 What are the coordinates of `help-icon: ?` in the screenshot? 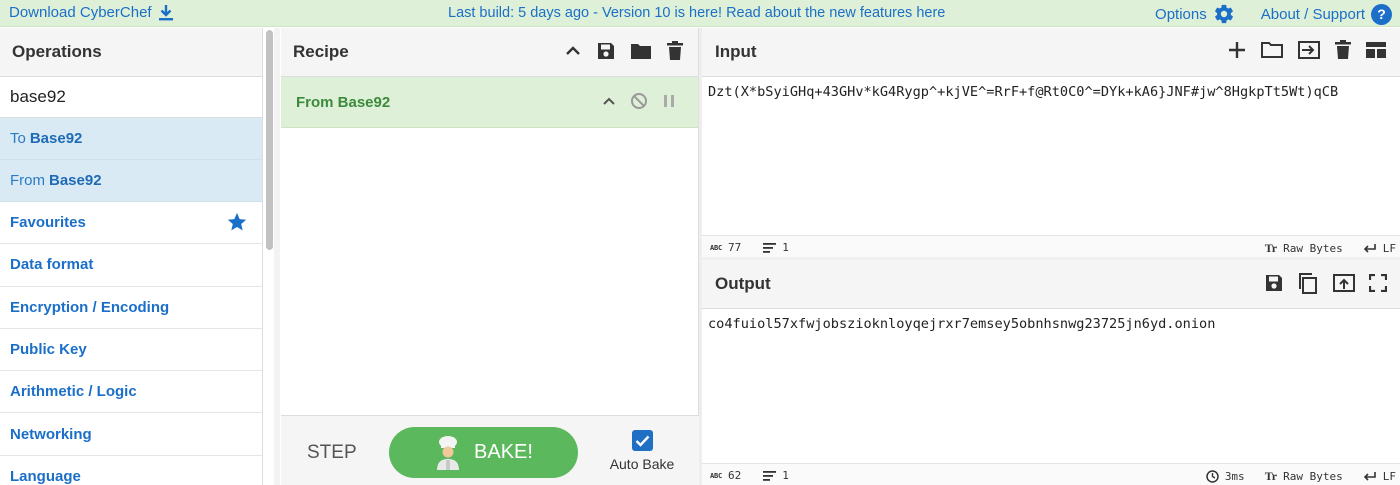 It's located at (1381, 14).